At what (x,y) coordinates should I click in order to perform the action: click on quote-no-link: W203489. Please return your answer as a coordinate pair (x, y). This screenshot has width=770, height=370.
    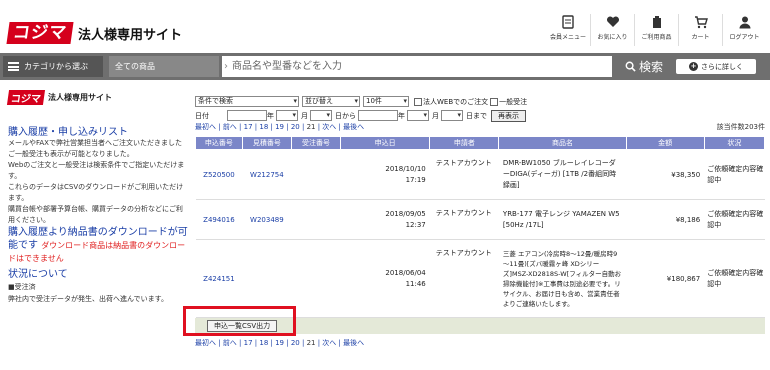
    Looking at the image, I should click on (267, 219).